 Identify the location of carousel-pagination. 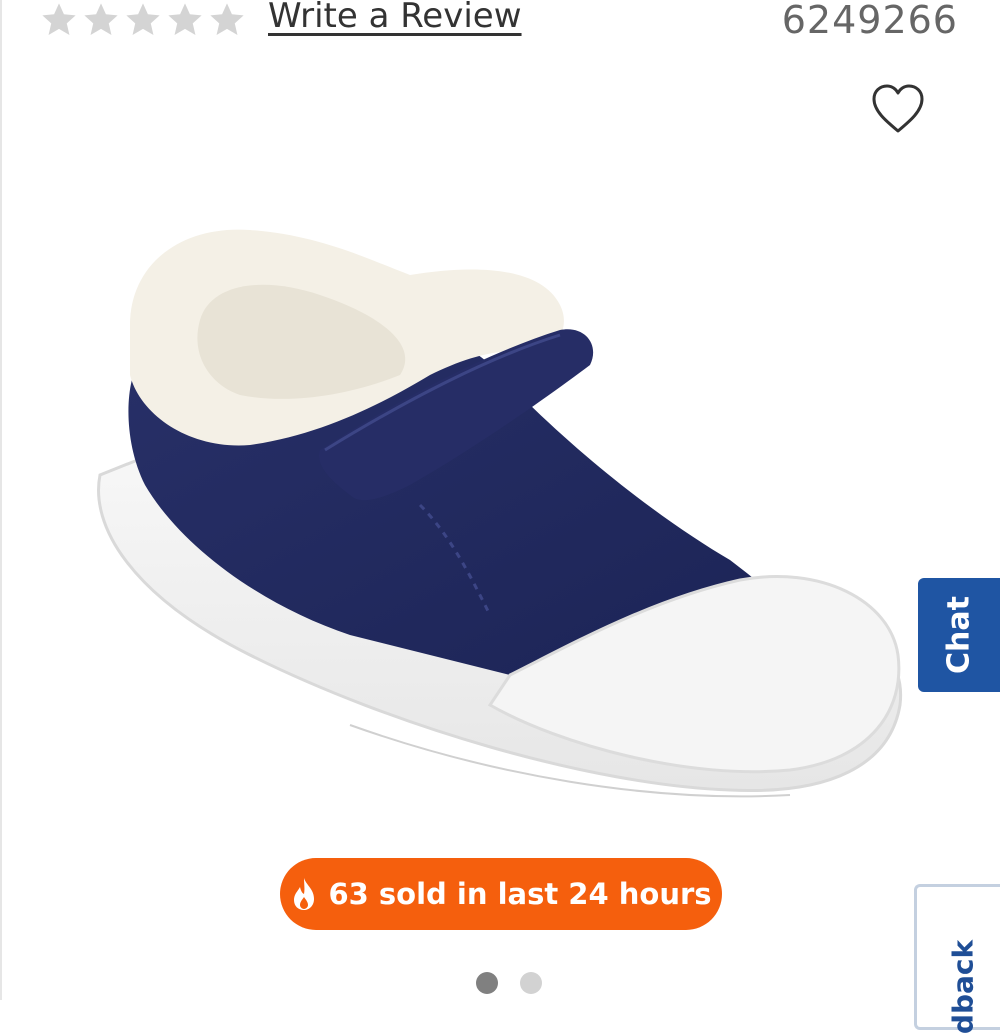
(509, 983).